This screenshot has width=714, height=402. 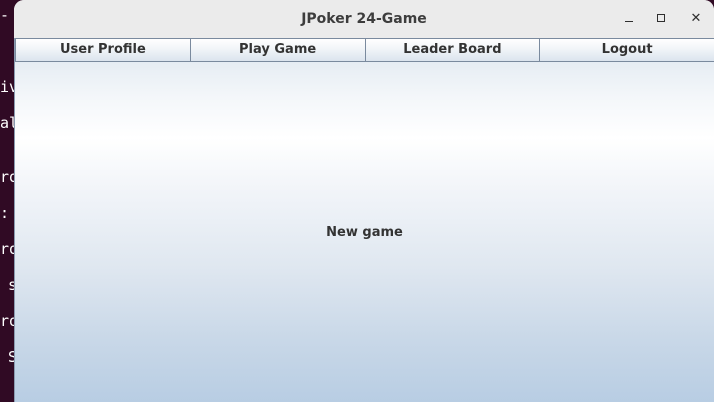 I want to click on maximize-button, so click(x=662, y=19).